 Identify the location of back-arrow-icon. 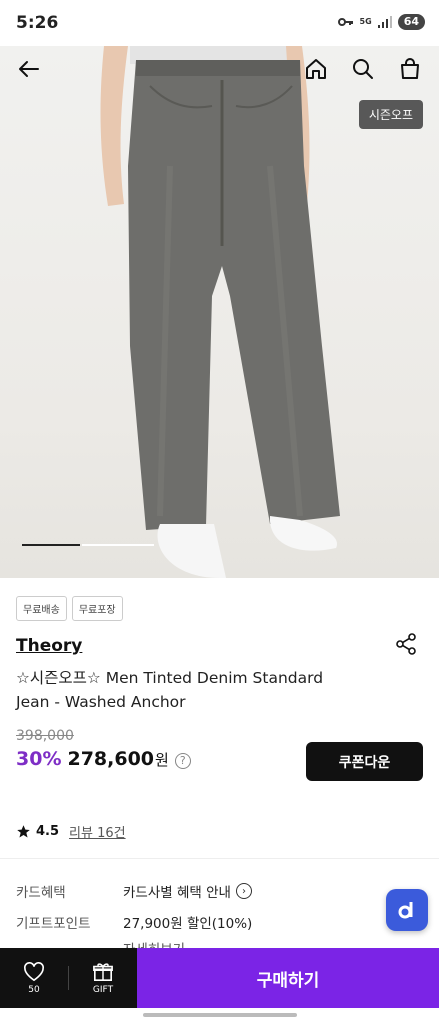
(29, 69).